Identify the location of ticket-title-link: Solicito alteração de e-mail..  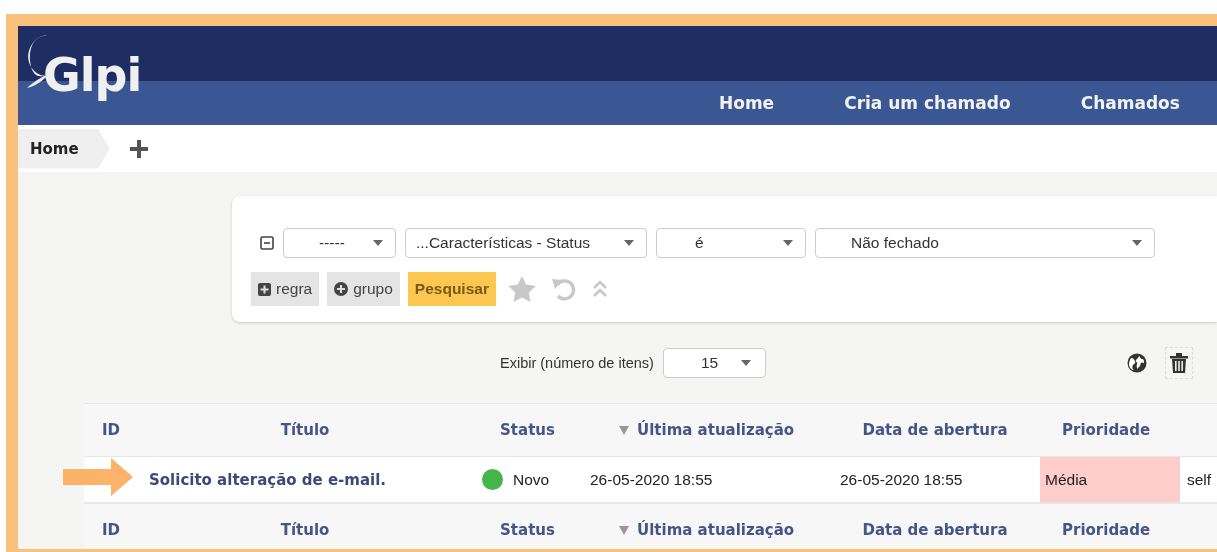
(305, 479).